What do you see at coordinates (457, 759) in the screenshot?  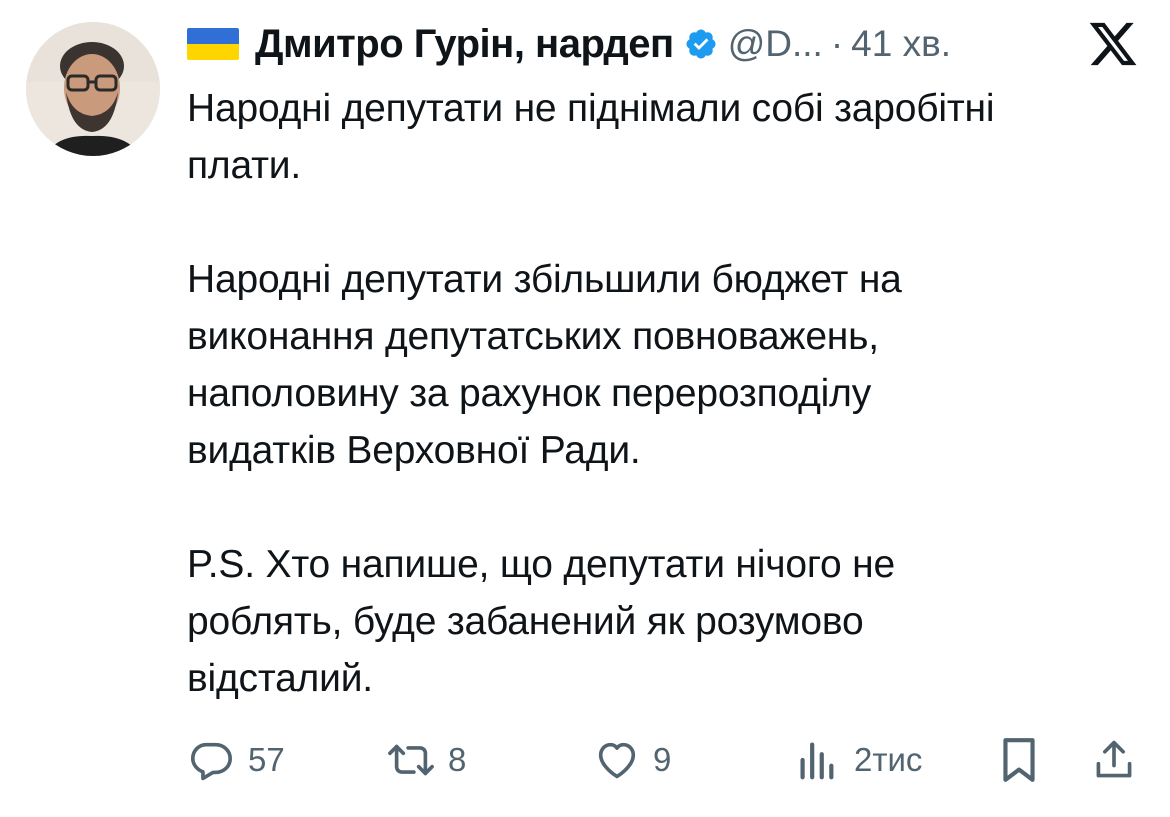 I see `repost-count: 8` at bounding box center [457, 759].